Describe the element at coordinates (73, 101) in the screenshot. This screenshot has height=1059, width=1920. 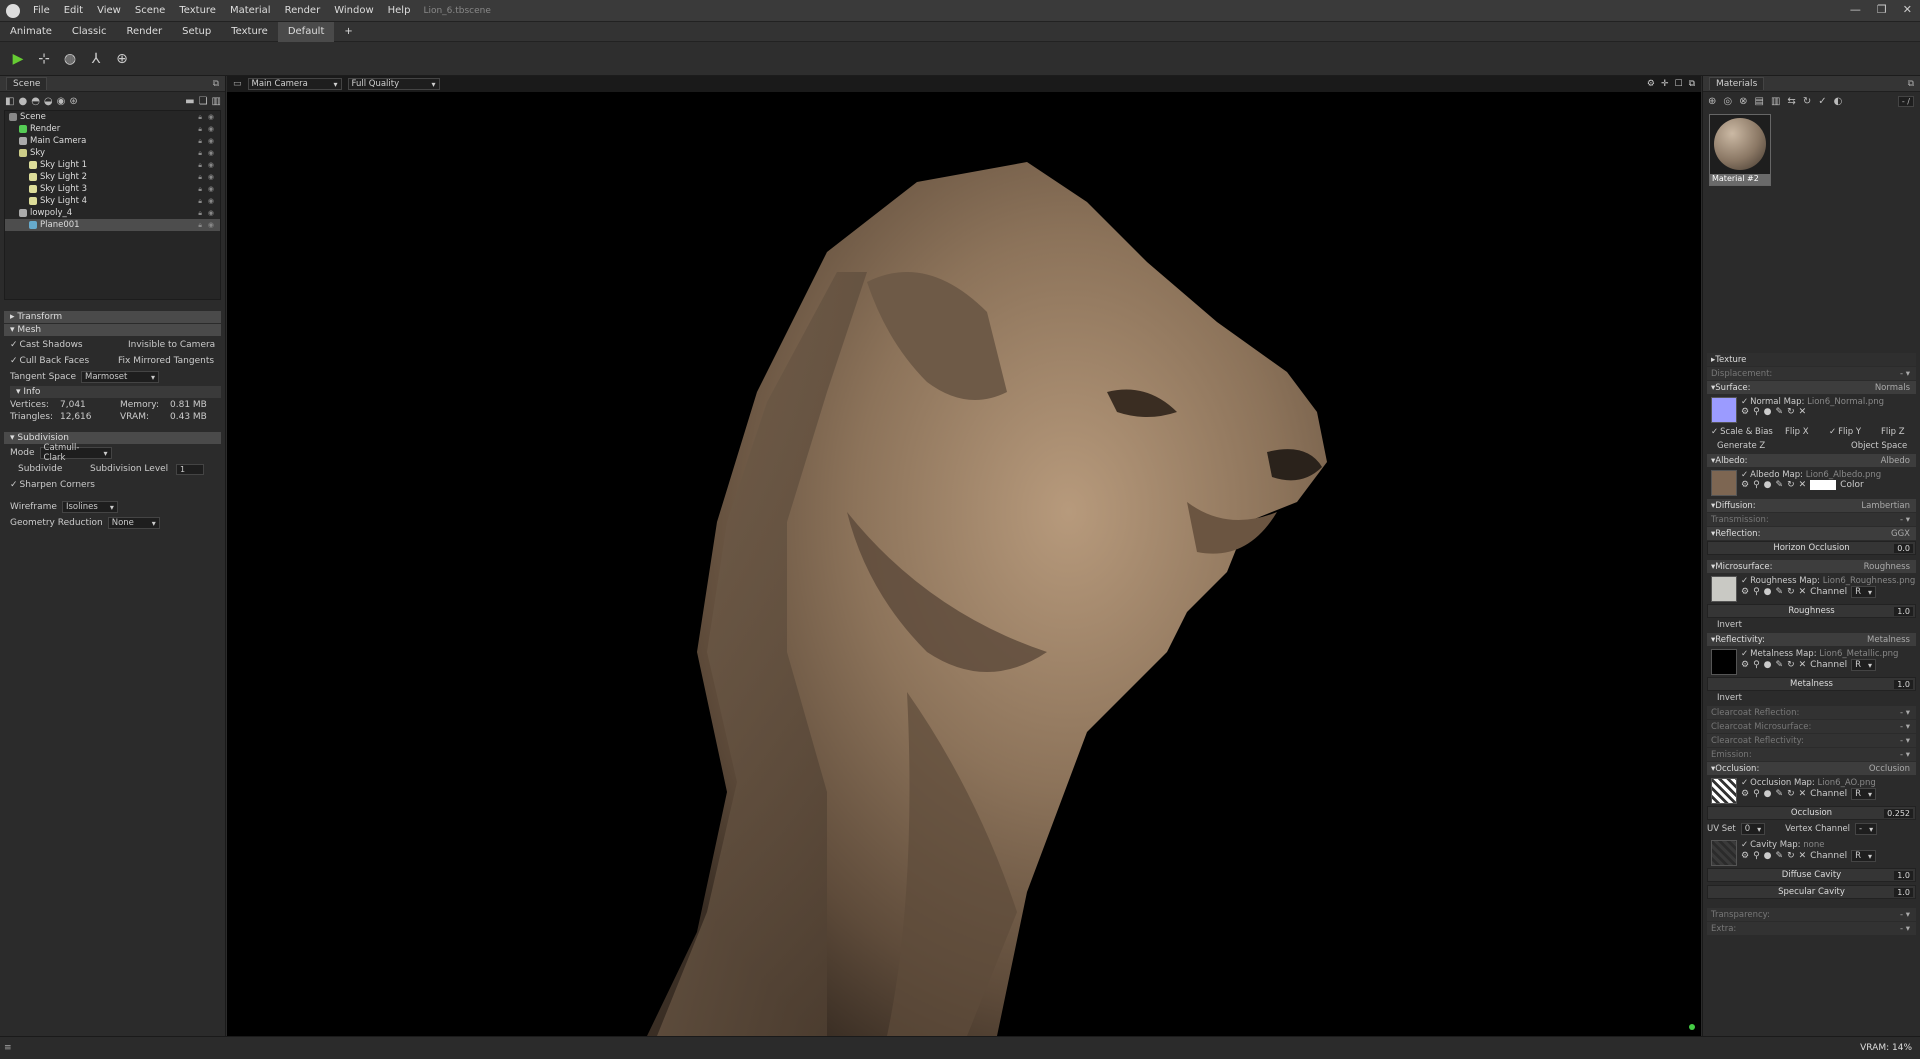
I see `add-turntable-icon: ⊛` at that location.